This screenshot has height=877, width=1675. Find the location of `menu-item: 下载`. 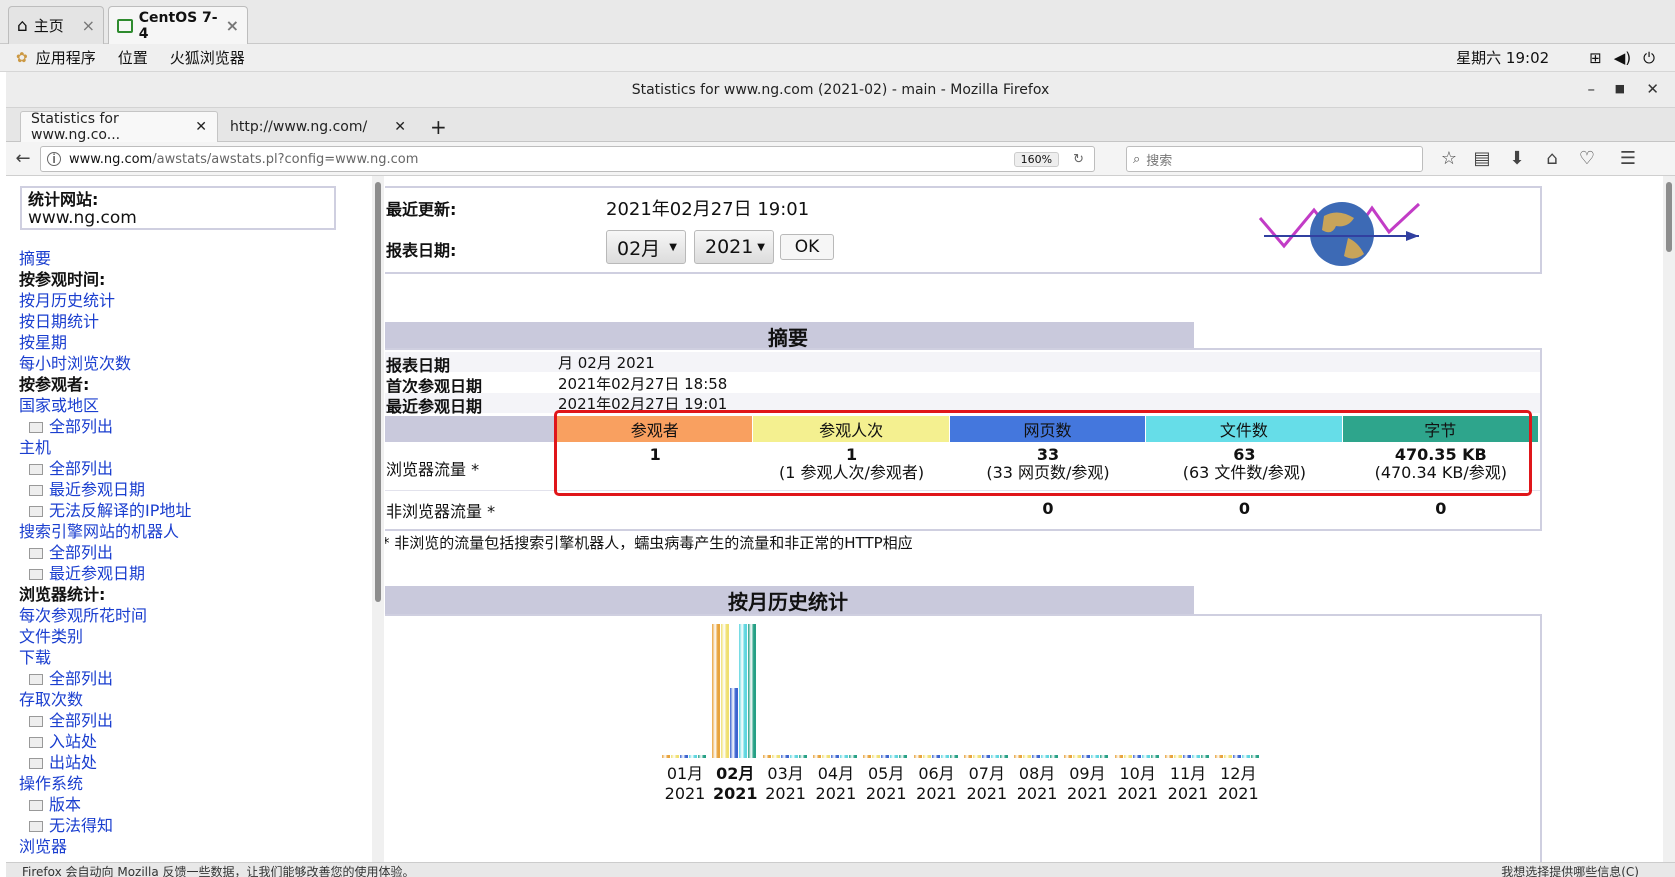

menu-item: 下载 is located at coordinates (105, 657).